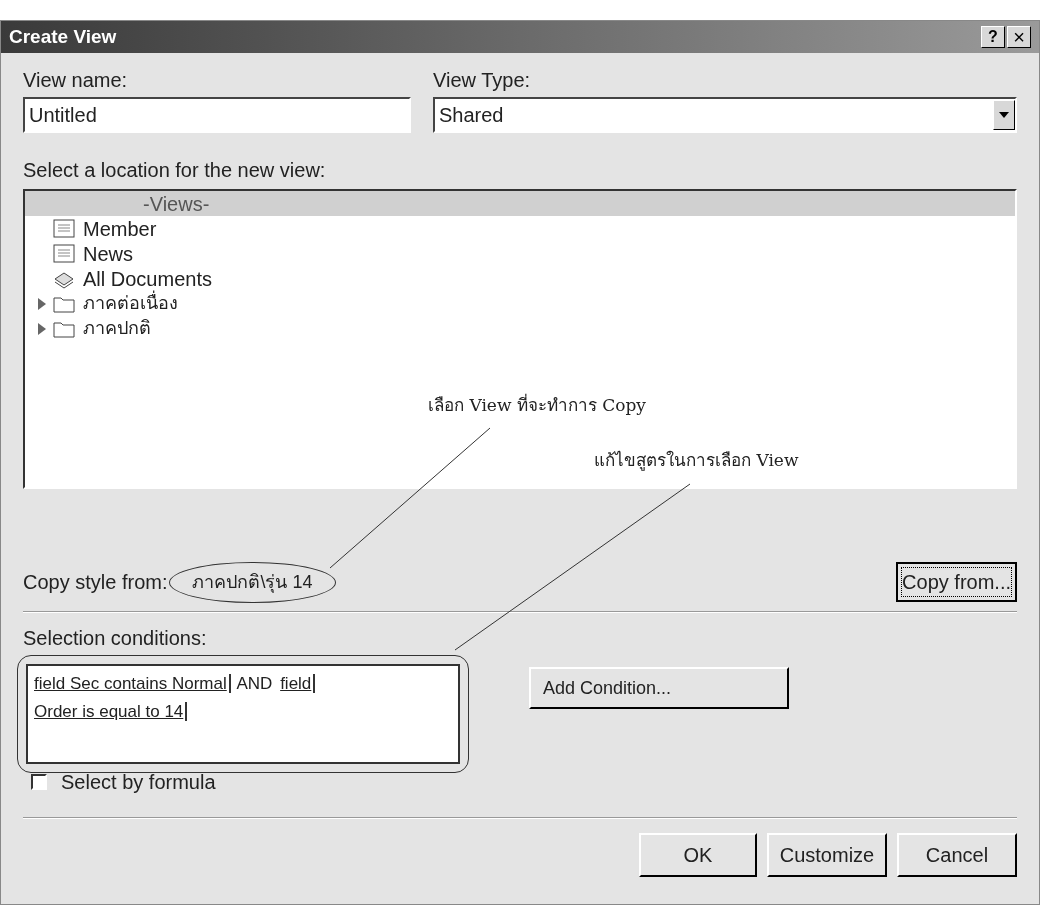 This screenshot has width=1046, height=913. Describe the element at coordinates (520, 228) in the screenshot. I see `tree-item: Member` at that location.